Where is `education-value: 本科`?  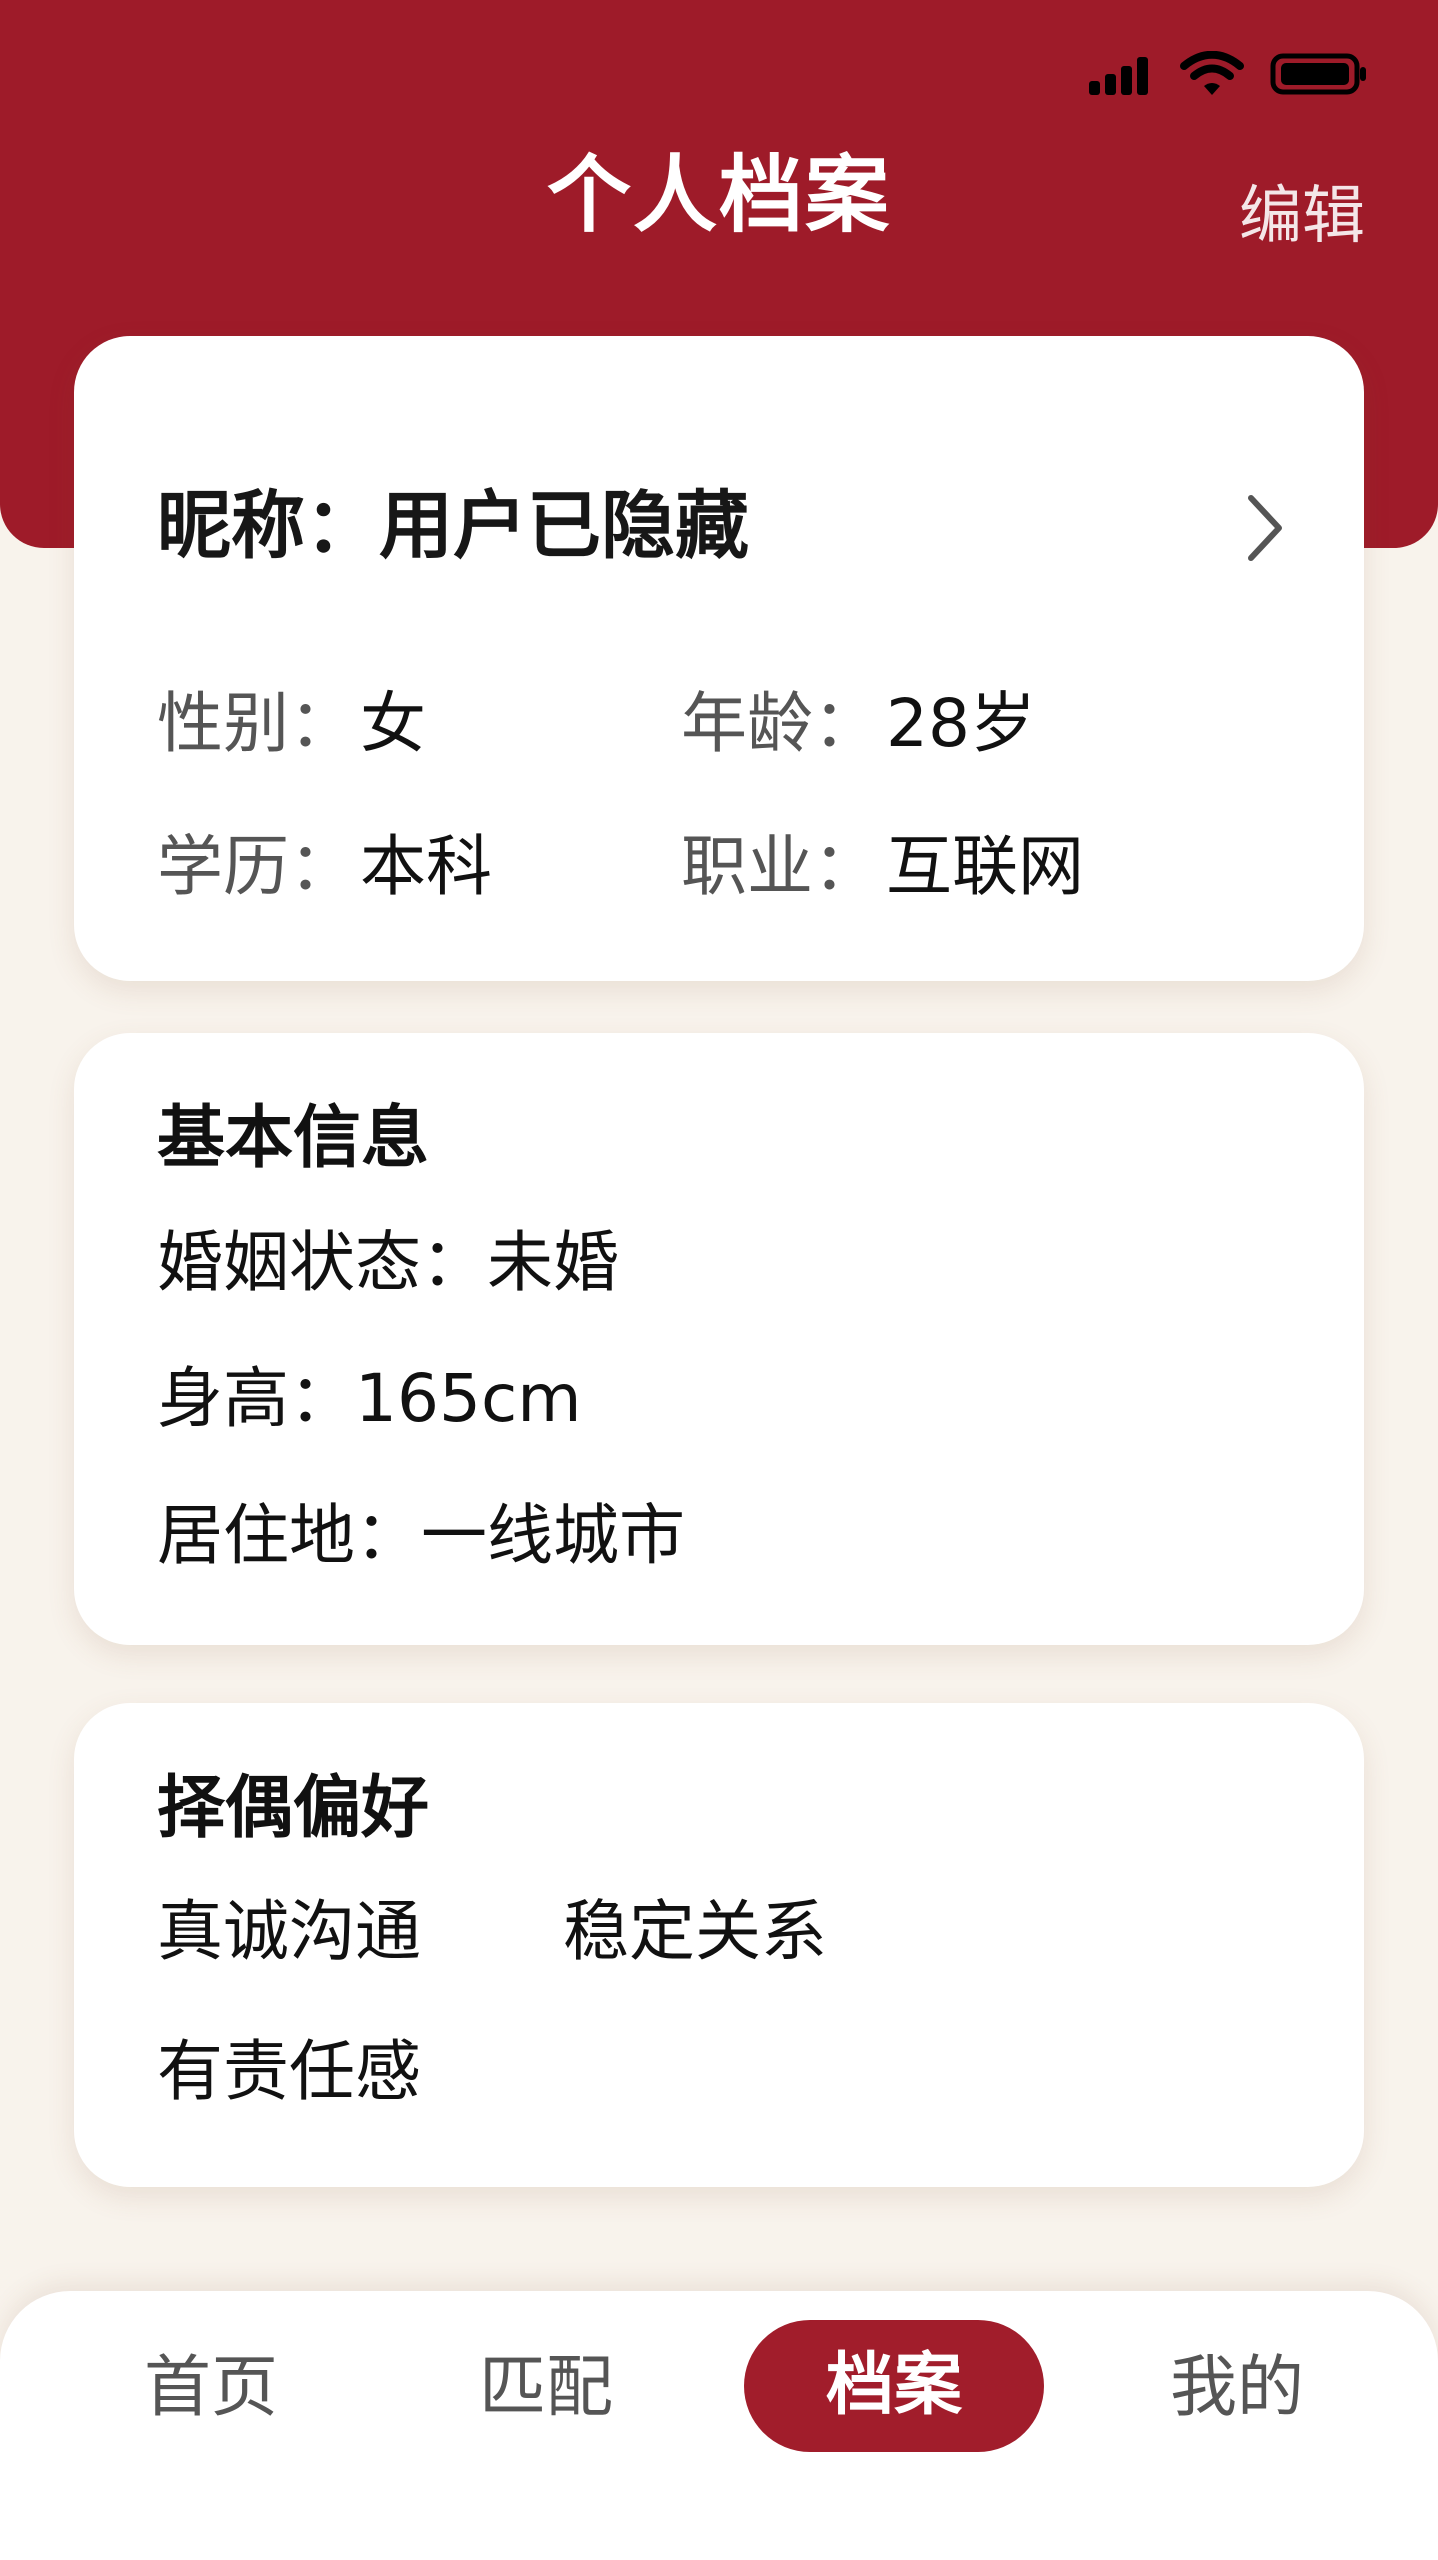
education-value: 本科 is located at coordinates (426, 866).